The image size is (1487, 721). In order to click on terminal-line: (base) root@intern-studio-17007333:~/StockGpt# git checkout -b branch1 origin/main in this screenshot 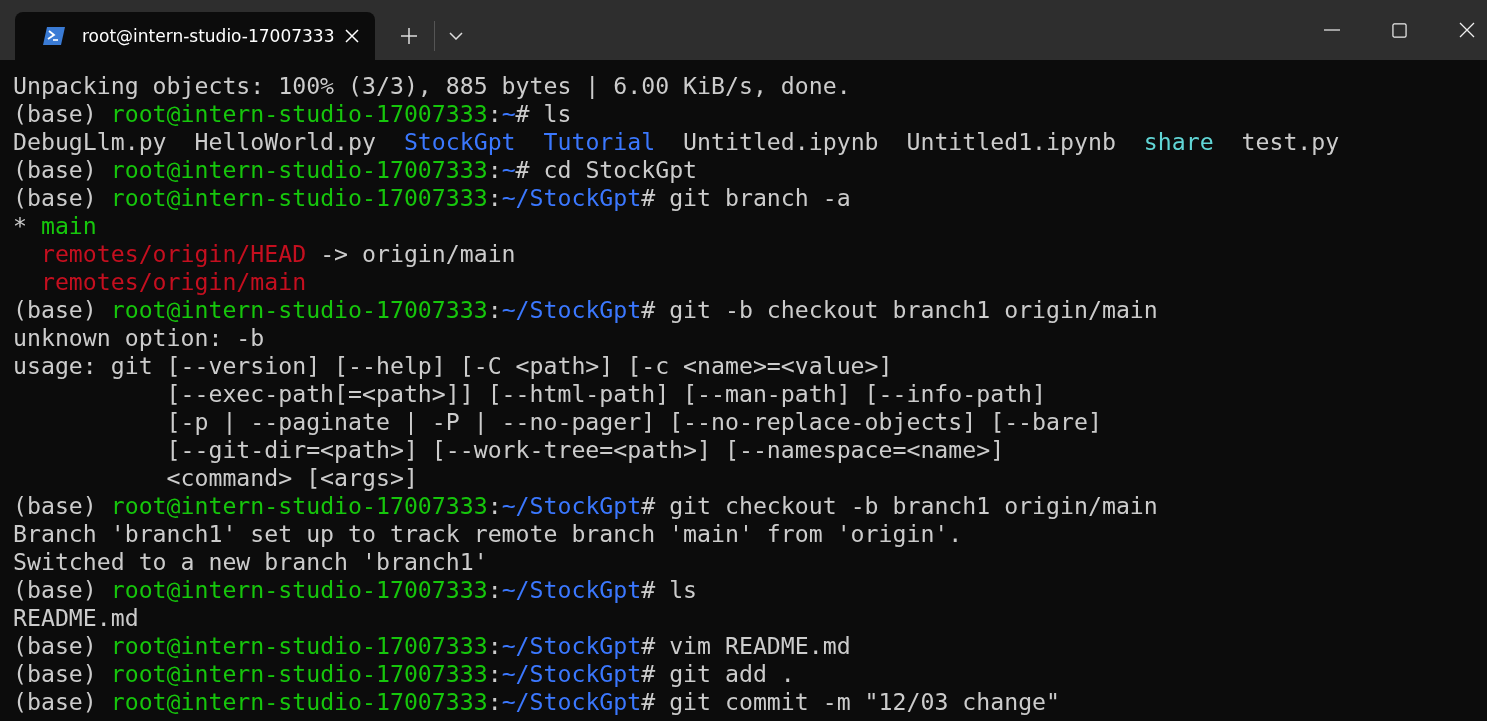, I will do `click(585, 506)`.